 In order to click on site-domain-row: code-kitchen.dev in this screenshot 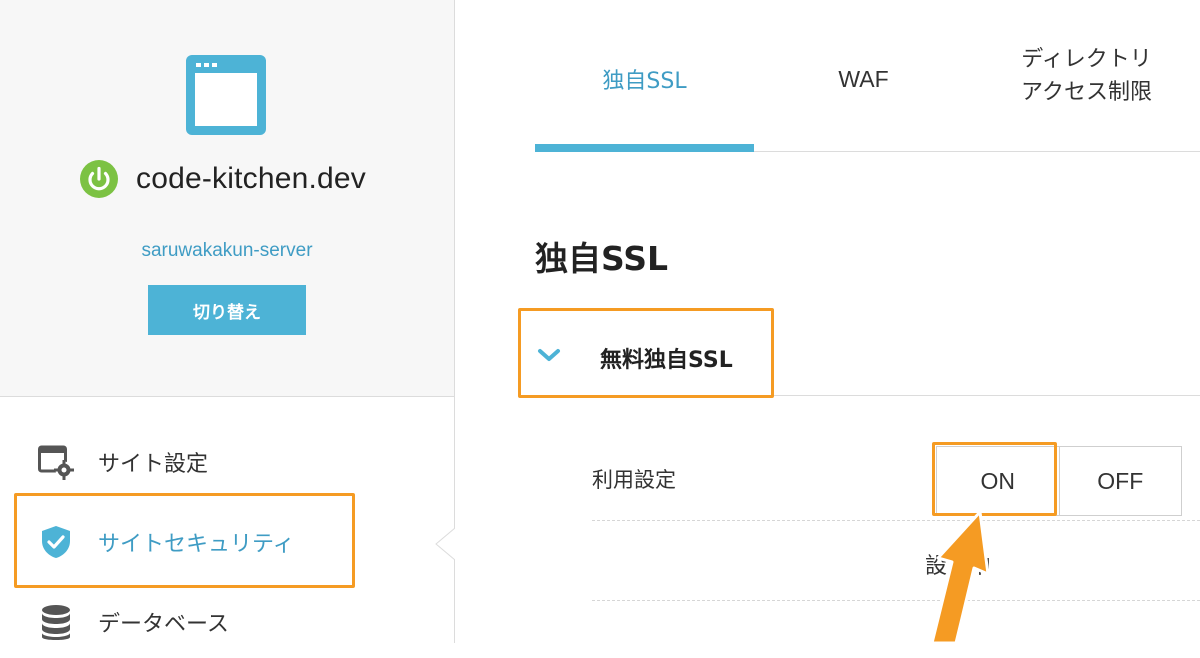, I will do `click(223, 179)`.